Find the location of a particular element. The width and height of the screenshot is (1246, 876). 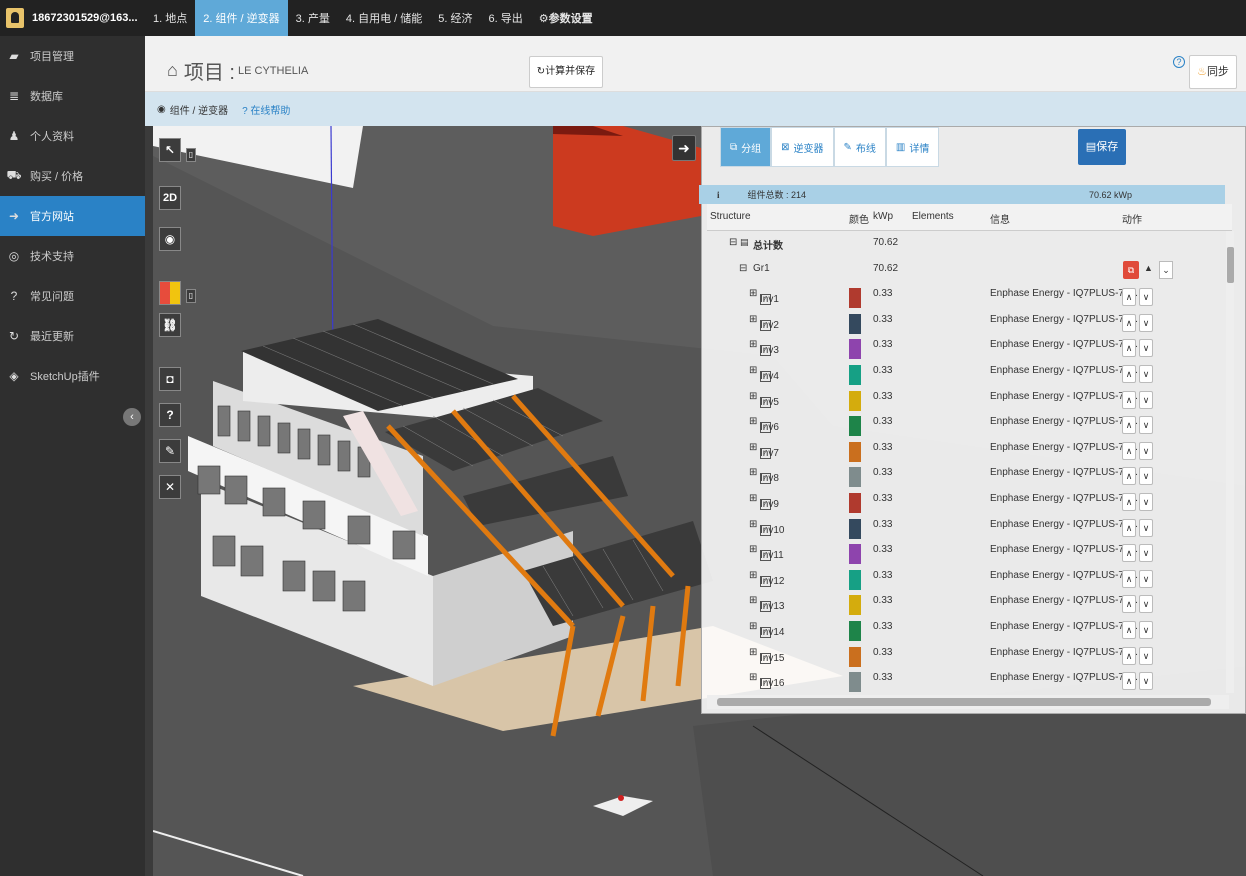

group-action-icon: ⧉ is located at coordinates (1131, 269).